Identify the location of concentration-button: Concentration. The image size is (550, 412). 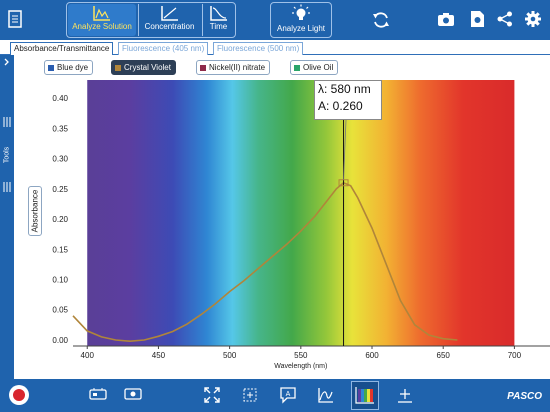
(169, 20).